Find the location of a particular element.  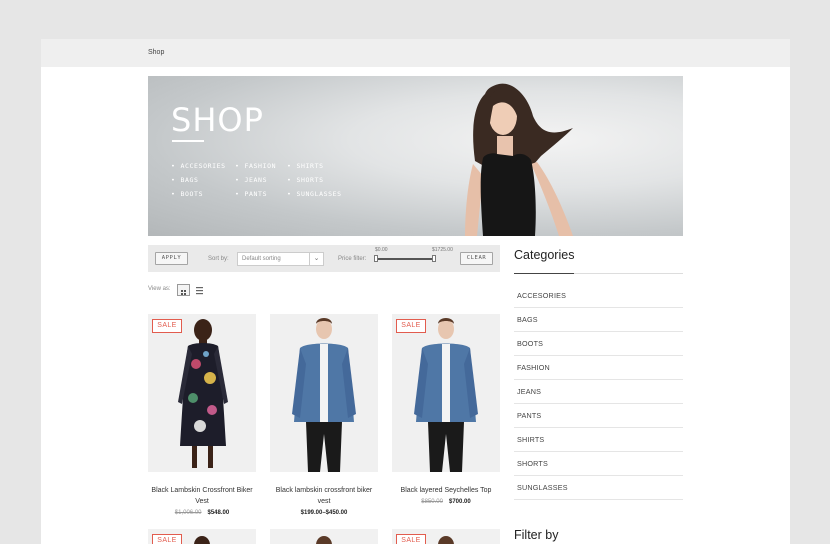

sort-value: Default sorting is located at coordinates (261, 259).